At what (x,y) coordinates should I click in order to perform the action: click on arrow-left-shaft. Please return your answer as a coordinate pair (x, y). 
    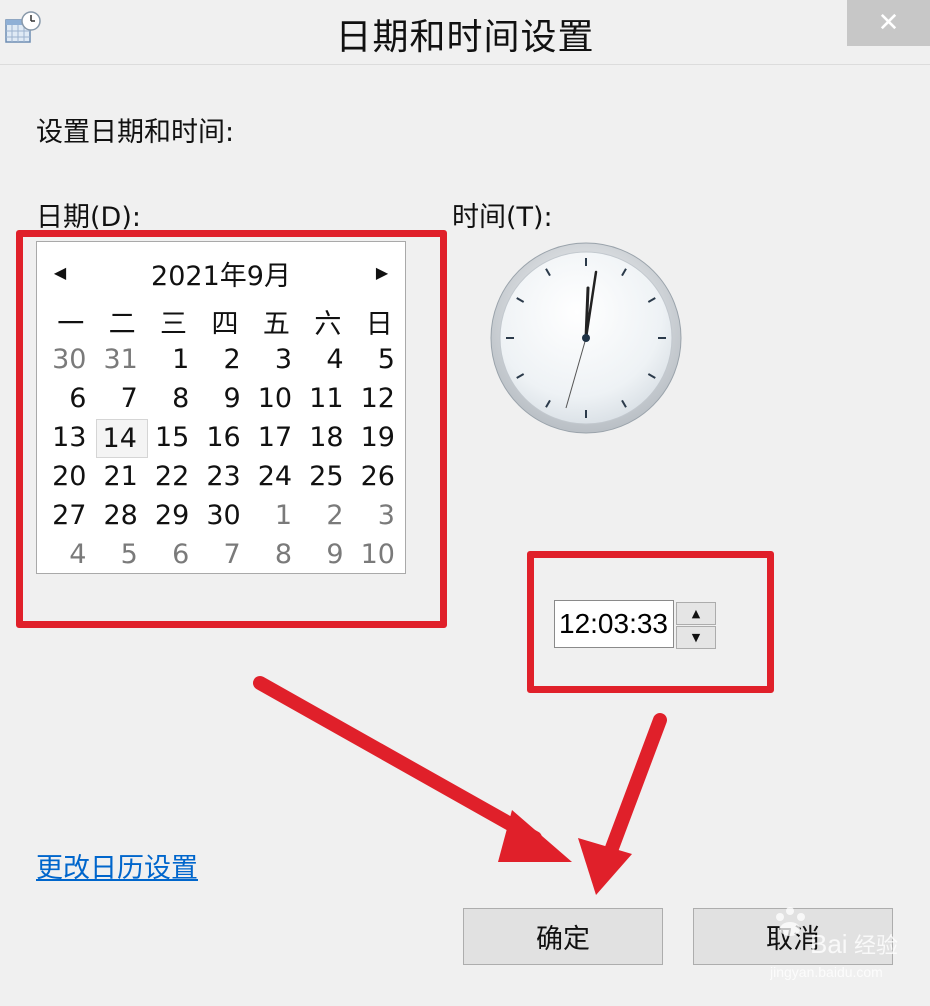
    Looking at the image, I should click on (397, 760).